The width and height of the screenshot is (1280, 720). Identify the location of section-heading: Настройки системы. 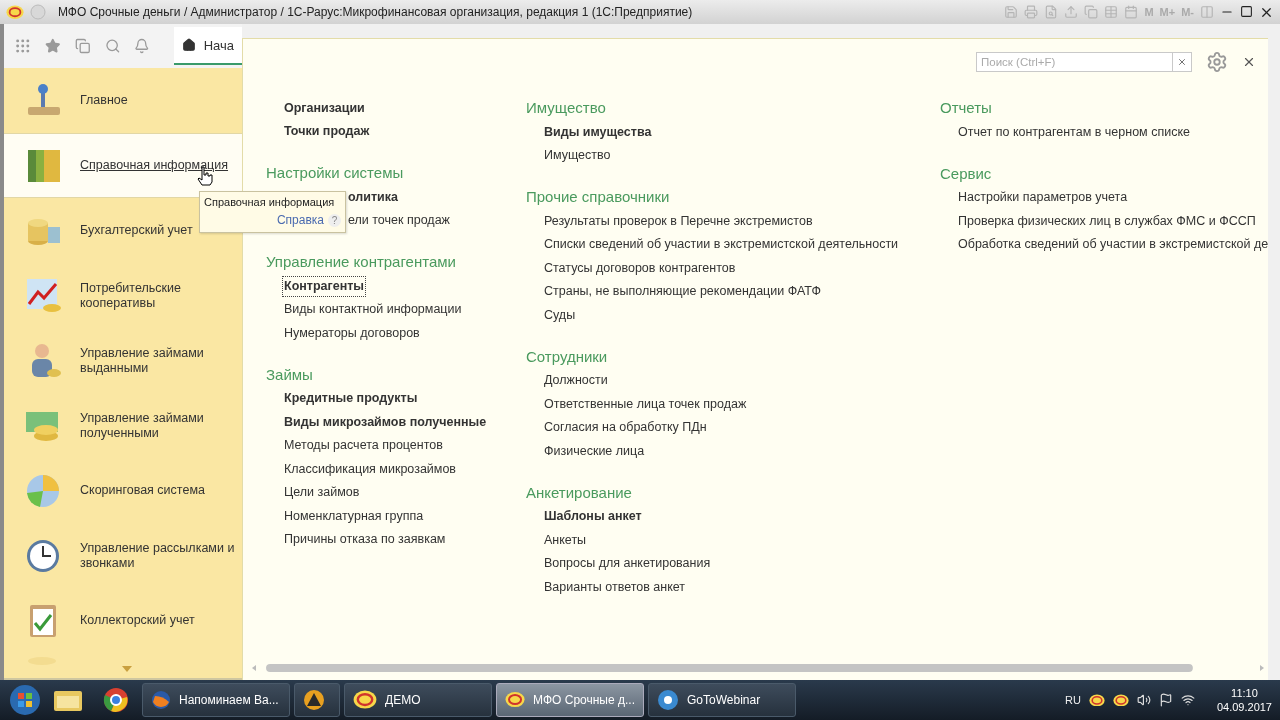
(335, 173).